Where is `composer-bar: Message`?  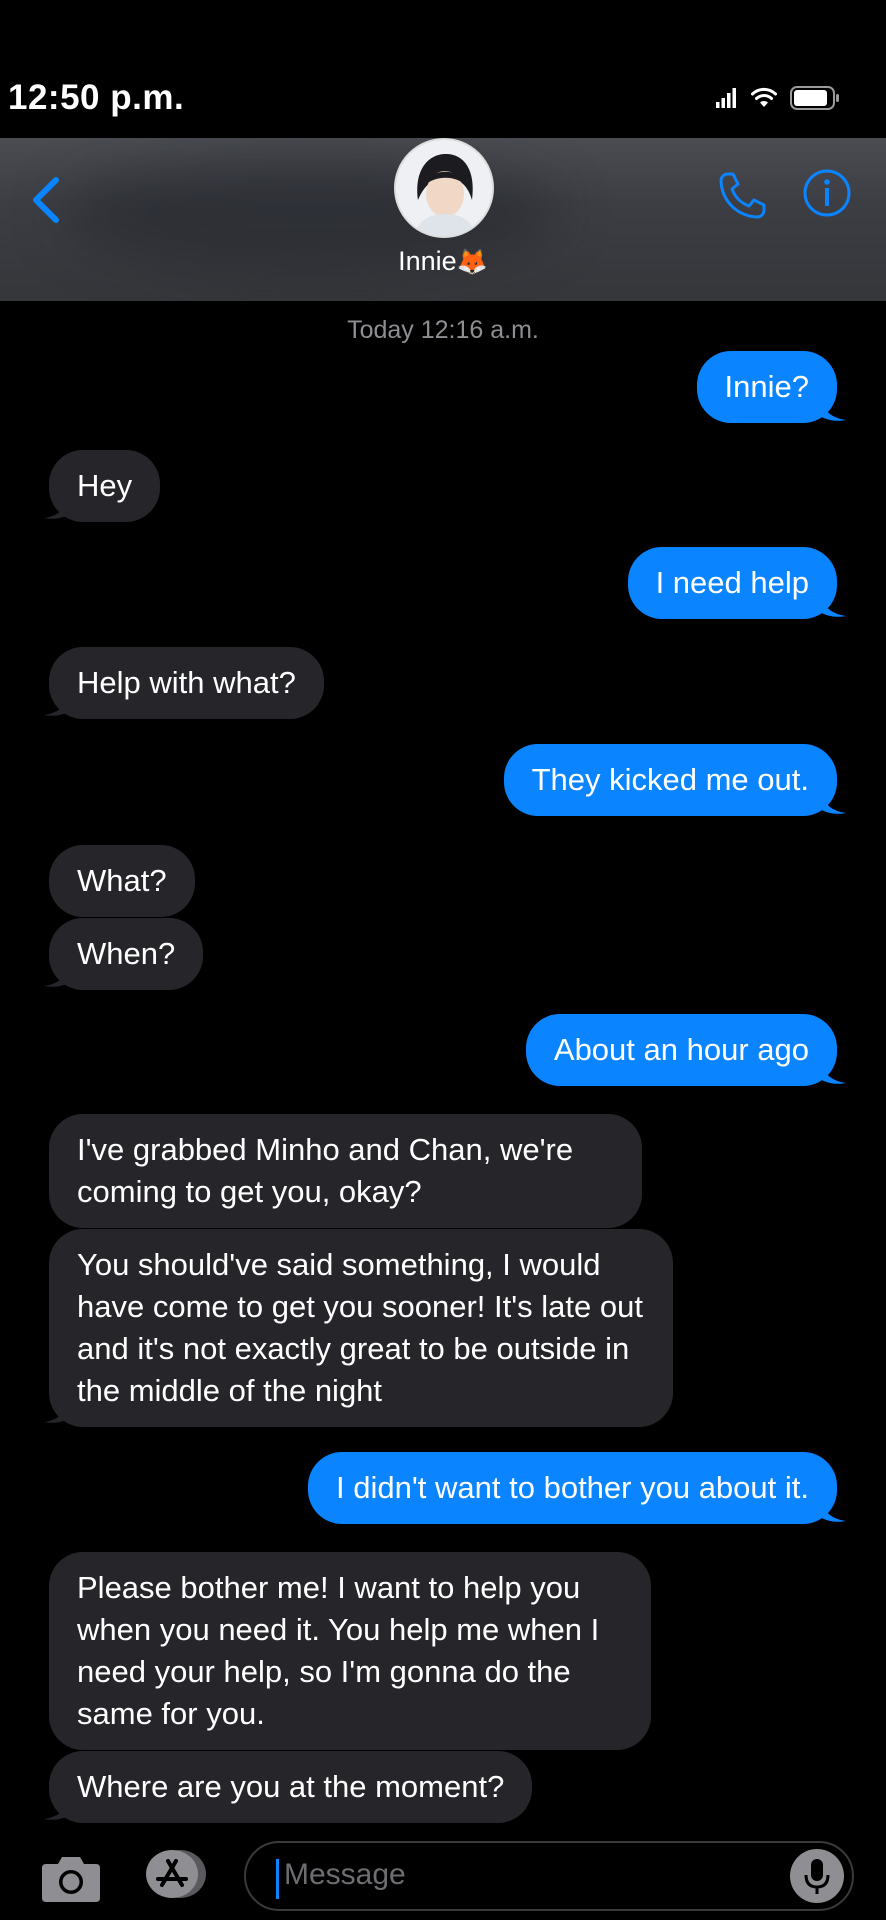
composer-bar: Message is located at coordinates (443, 1876).